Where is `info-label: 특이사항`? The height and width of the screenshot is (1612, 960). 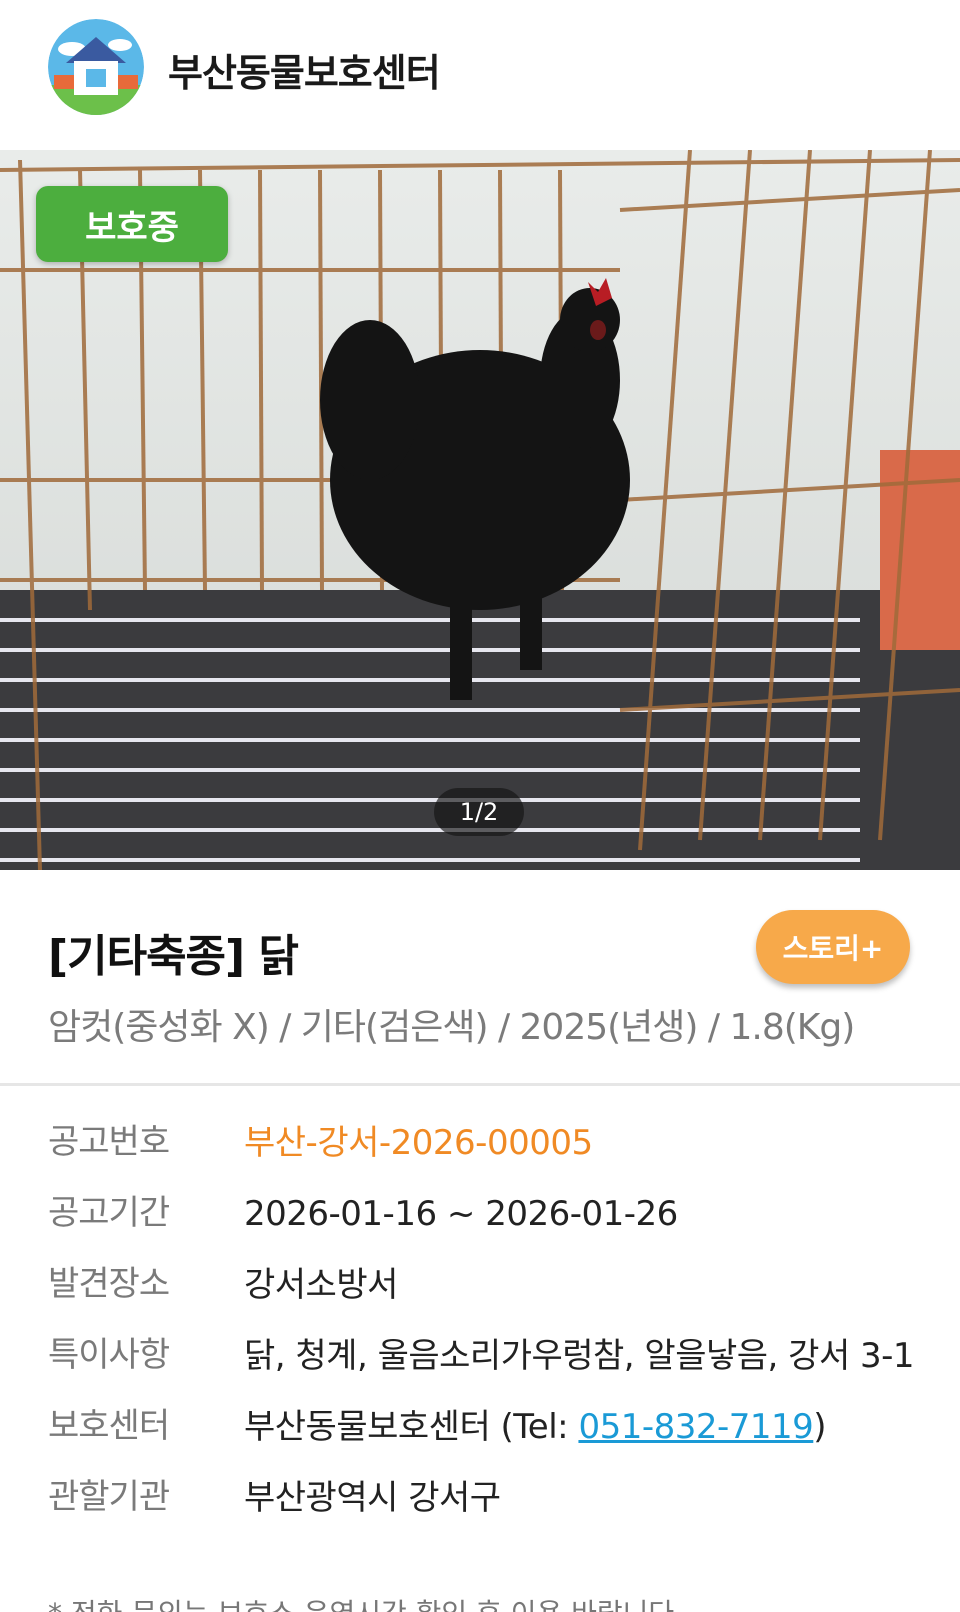
info-label: 특이사항 is located at coordinates (109, 1355).